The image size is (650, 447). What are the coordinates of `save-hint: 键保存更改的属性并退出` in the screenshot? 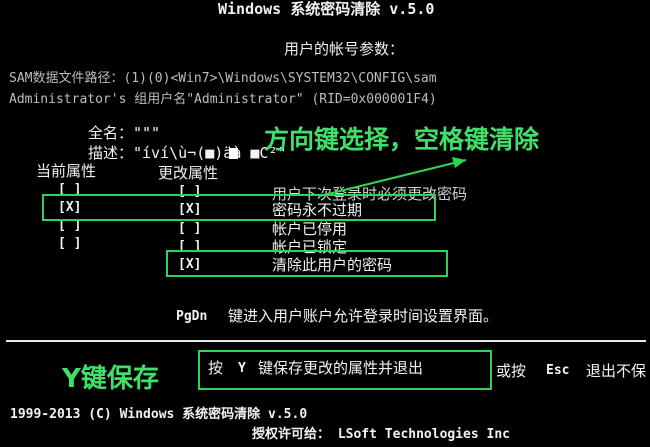 It's located at (341, 368).